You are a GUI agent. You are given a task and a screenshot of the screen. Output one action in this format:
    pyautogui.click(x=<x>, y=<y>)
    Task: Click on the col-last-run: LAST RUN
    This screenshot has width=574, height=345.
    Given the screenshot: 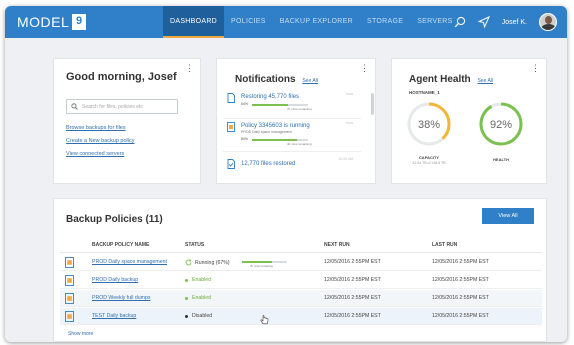 What is the action you would take?
    pyautogui.click(x=444, y=245)
    